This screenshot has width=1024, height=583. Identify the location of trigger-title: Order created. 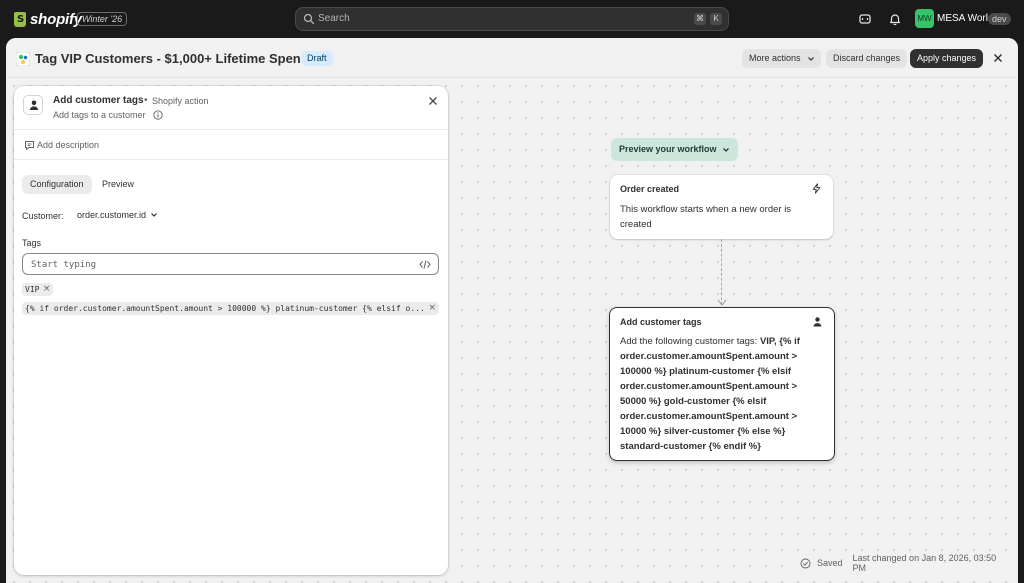
(650, 189).